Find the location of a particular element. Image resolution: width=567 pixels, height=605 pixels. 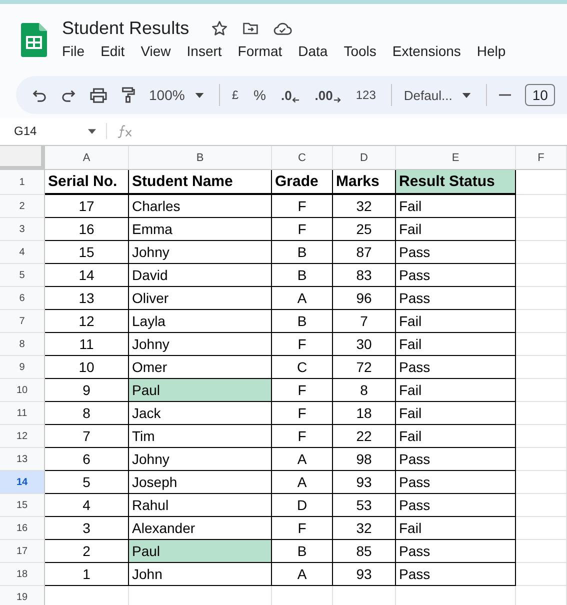

row-header: 11 is located at coordinates (22, 413).